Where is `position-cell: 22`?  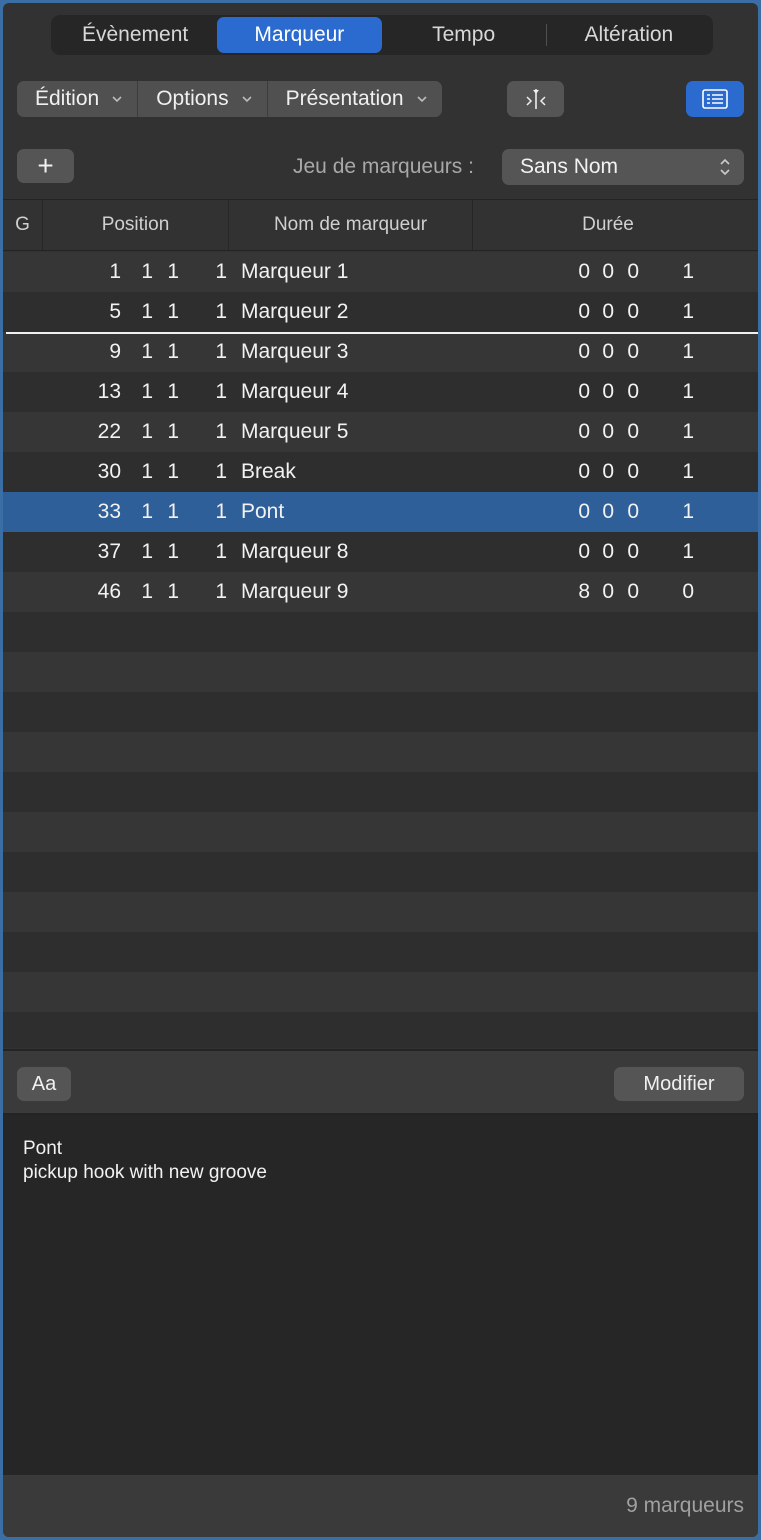 position-cell: 22 is located at coordinates (106, 432).